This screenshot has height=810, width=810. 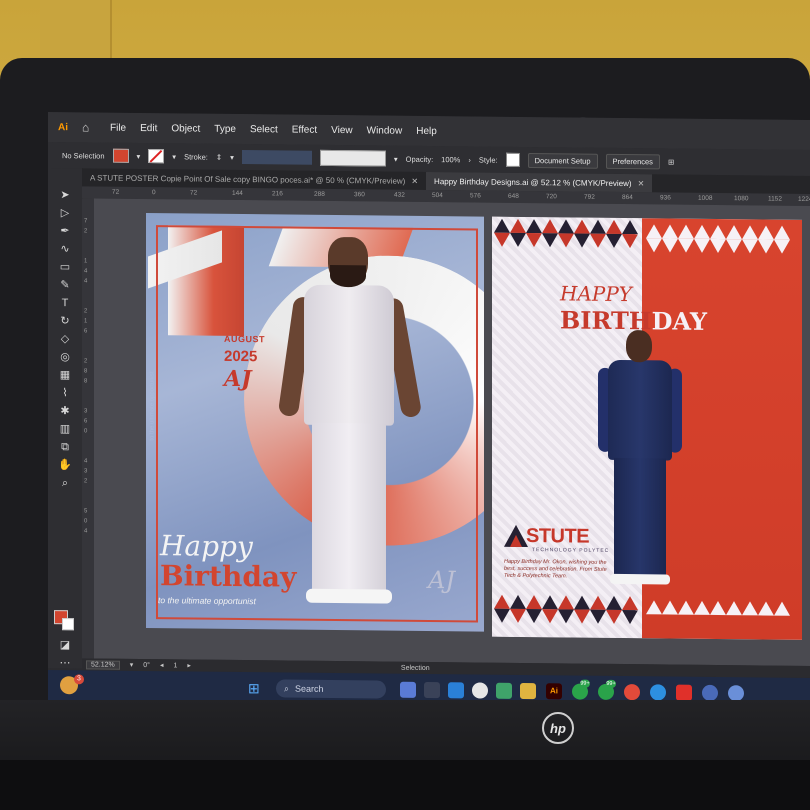 What do you see at coordinates (475, 196) in the screenshot?
I see `ruler-label: 576` at bounding box center [475, 196].